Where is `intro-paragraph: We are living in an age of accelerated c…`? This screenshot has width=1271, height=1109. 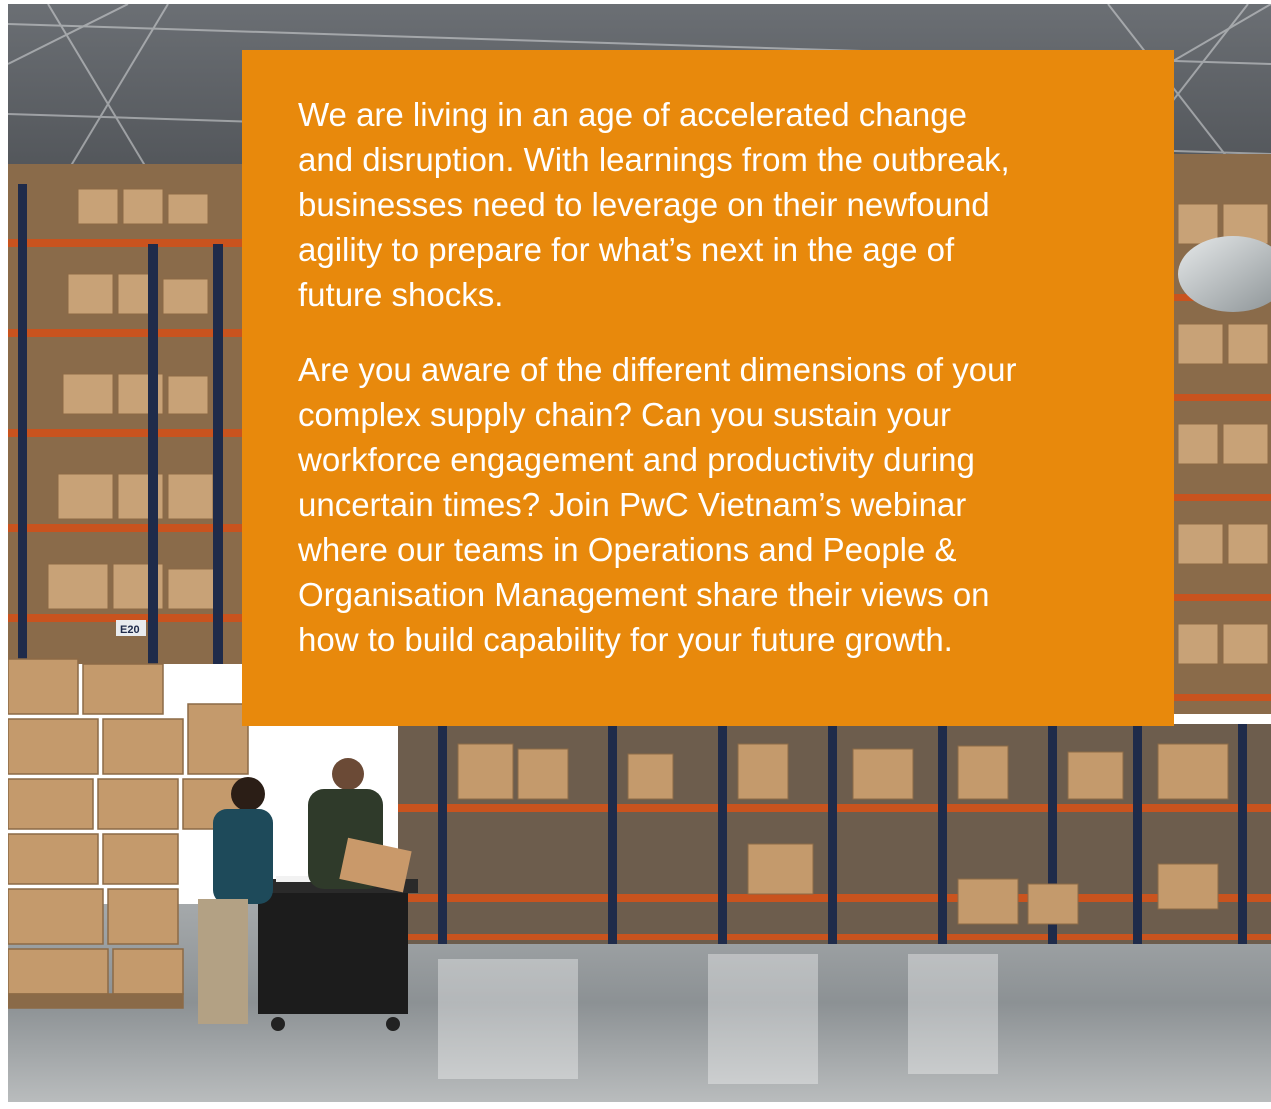
intro-paragraph: We are living in an age of accelerated c… is located at coordinates (654, 204).